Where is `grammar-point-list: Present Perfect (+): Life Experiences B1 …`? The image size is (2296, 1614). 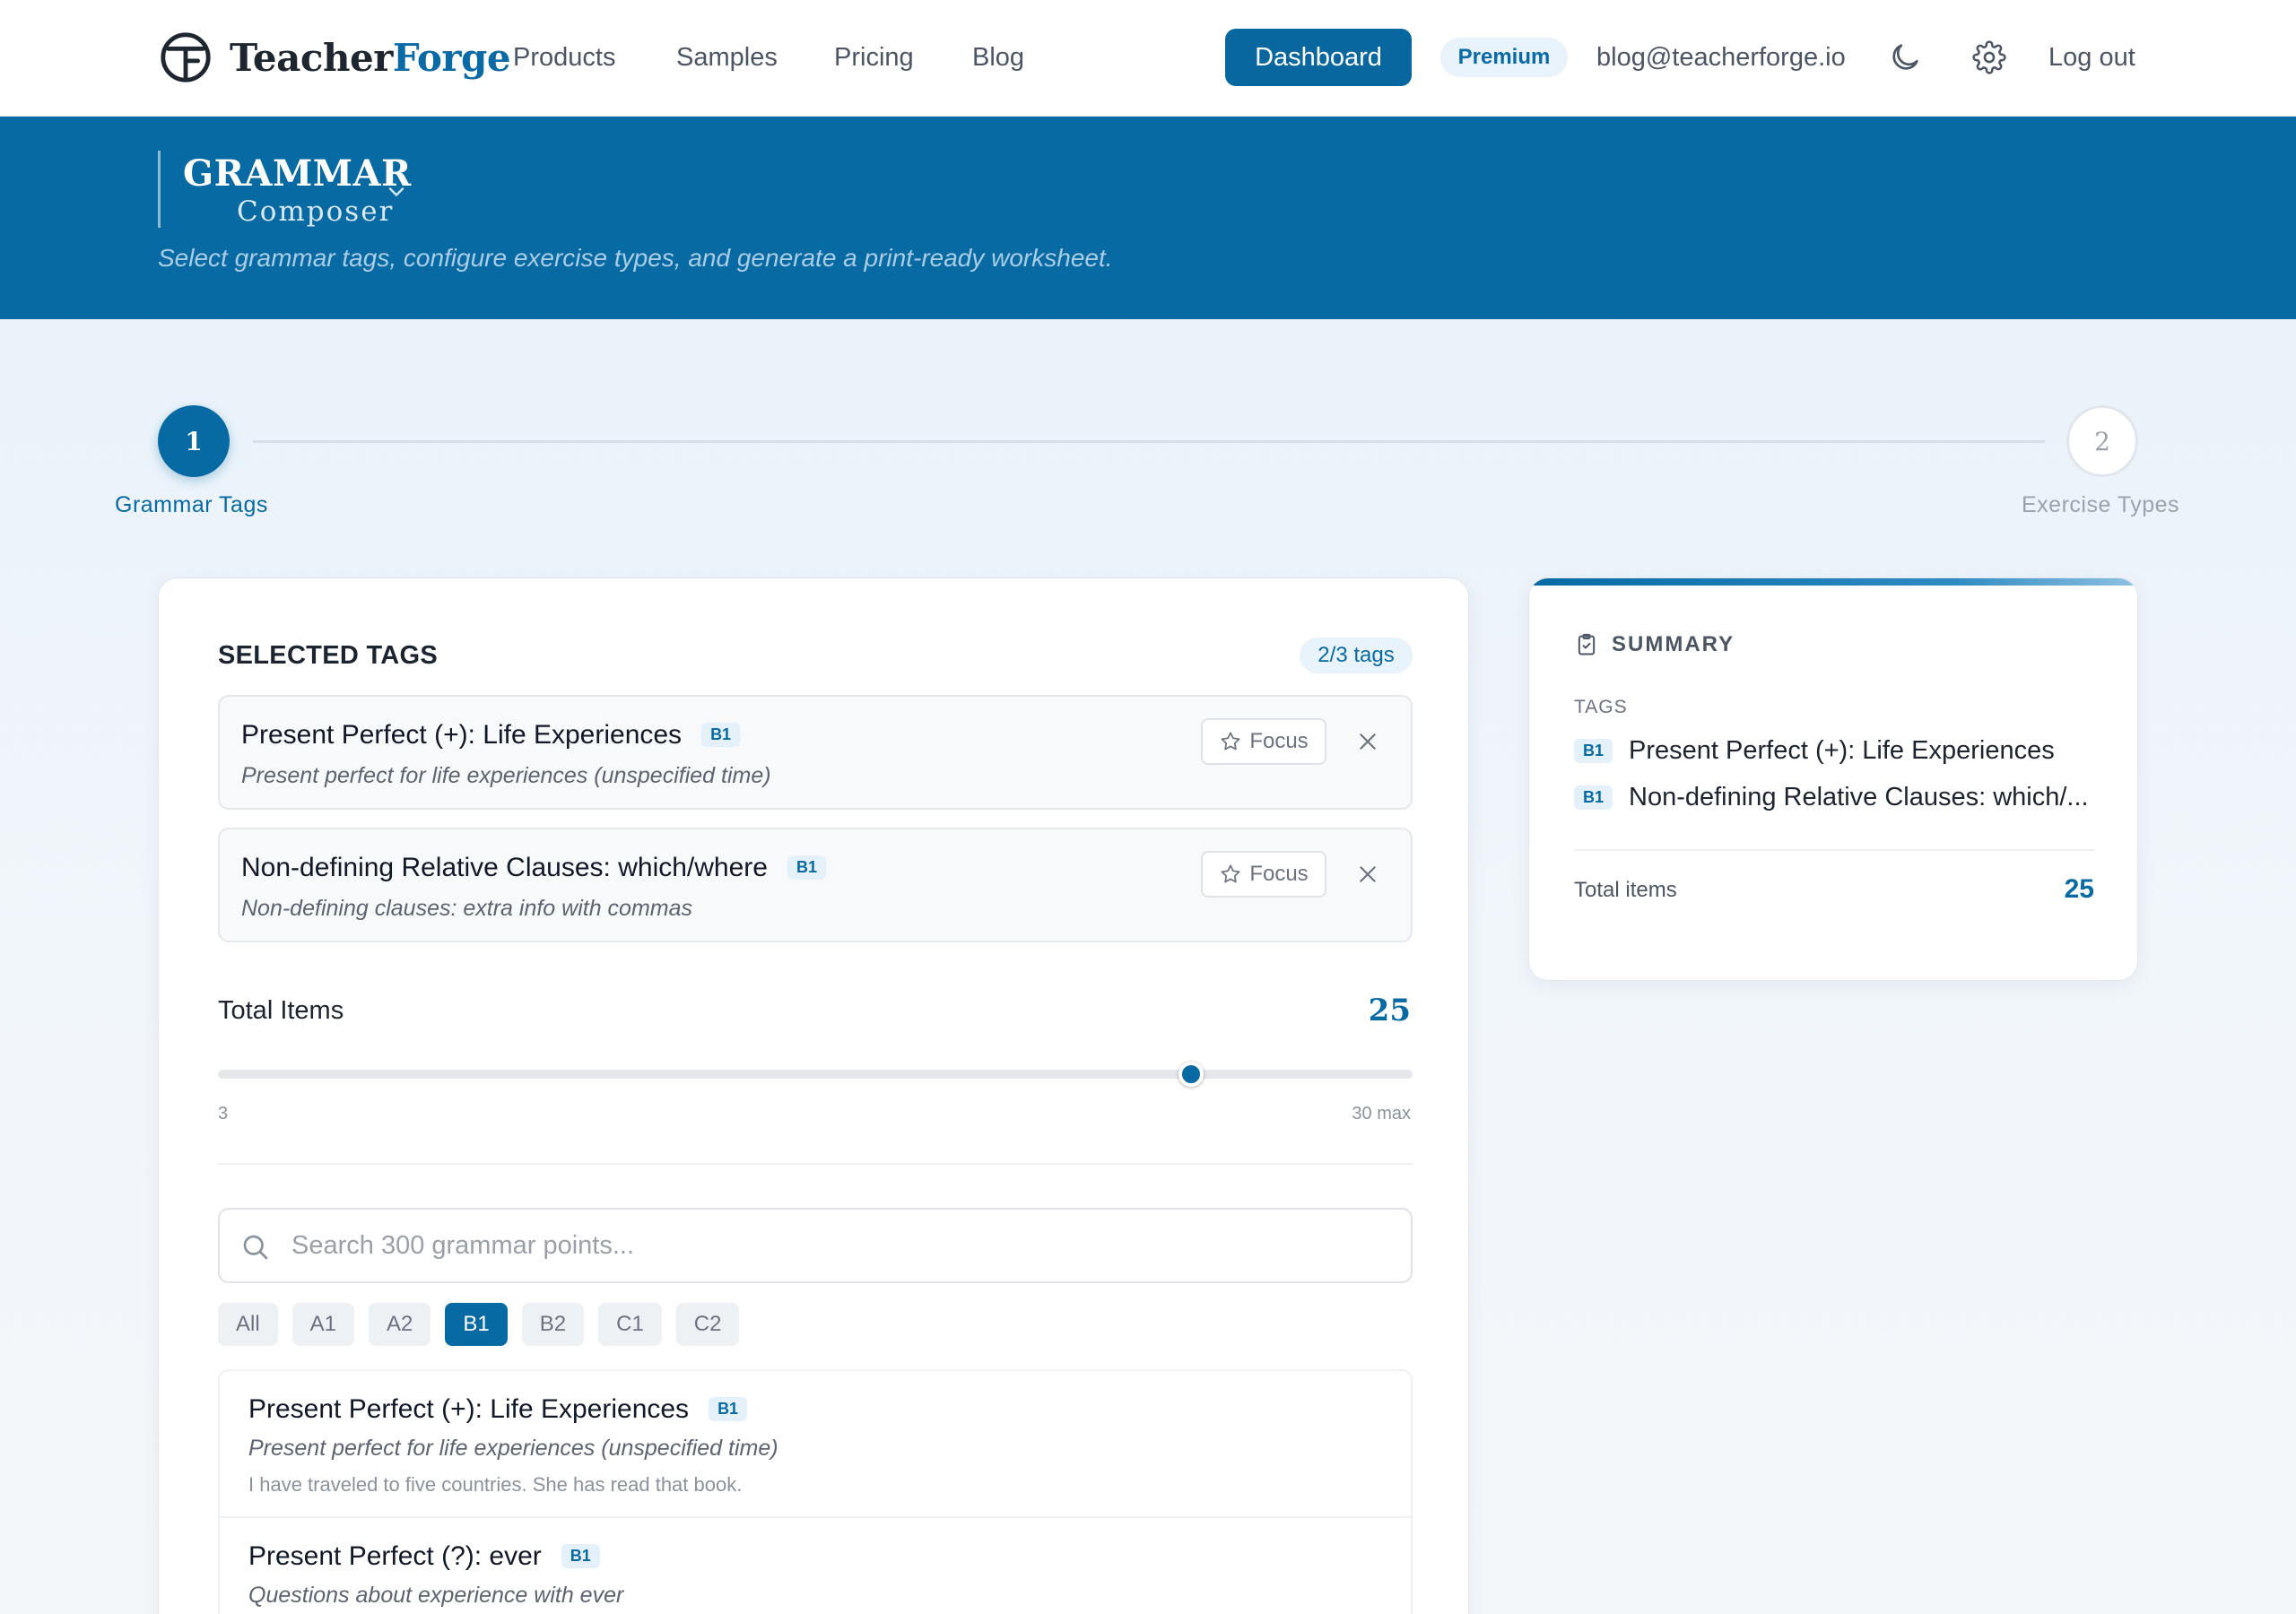
grammar-point-list: Present Perfect (+): Life Experiences B1 … is located at coordinates (815, 1491).